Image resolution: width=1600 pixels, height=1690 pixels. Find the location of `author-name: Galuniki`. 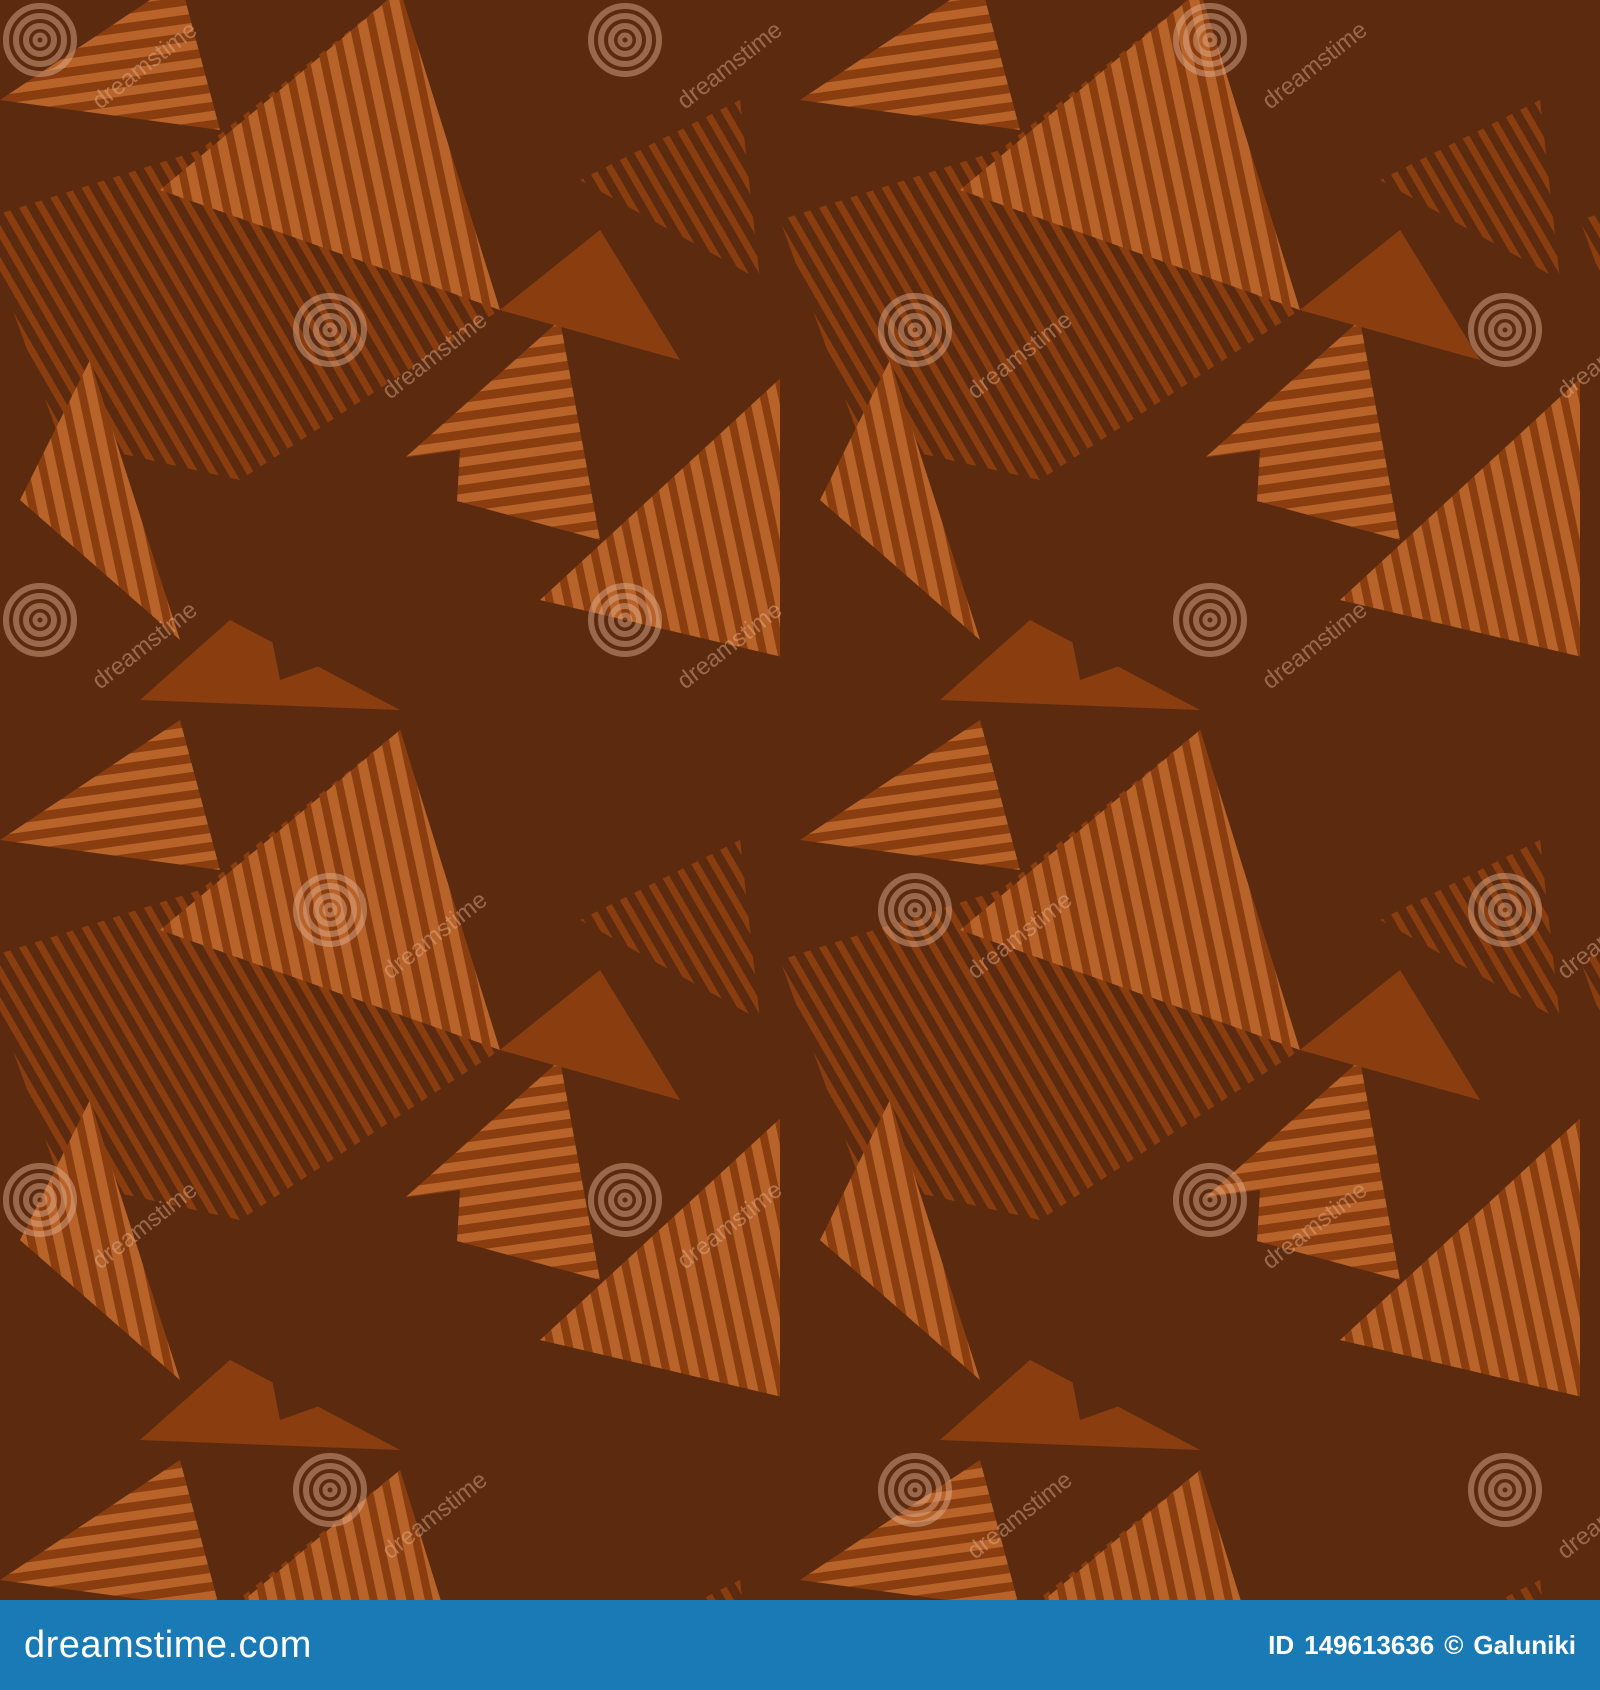

author-name: Galuniki is located at coordinates (1524, 1644).